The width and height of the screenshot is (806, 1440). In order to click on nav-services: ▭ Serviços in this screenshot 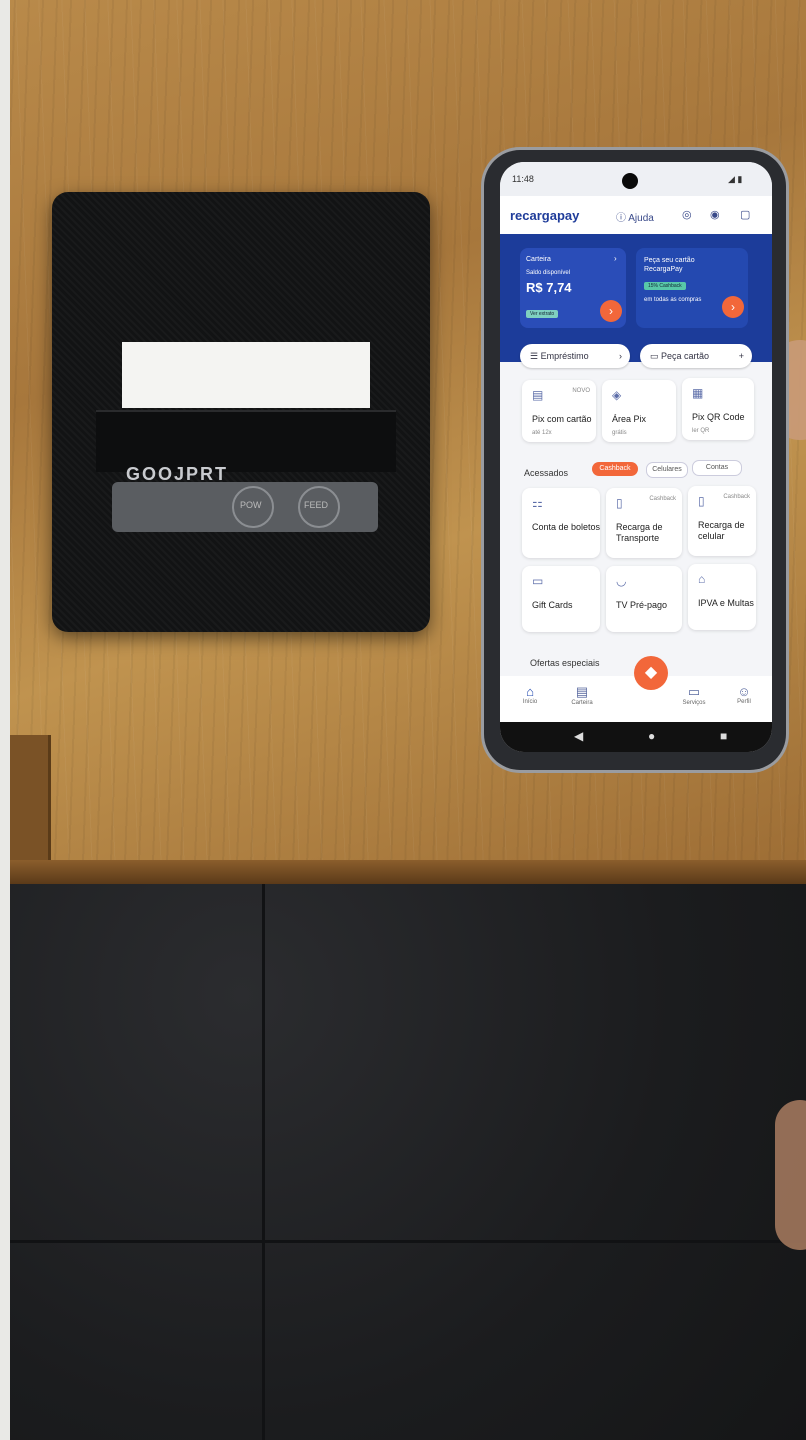, I will do `click(694, 695)`.